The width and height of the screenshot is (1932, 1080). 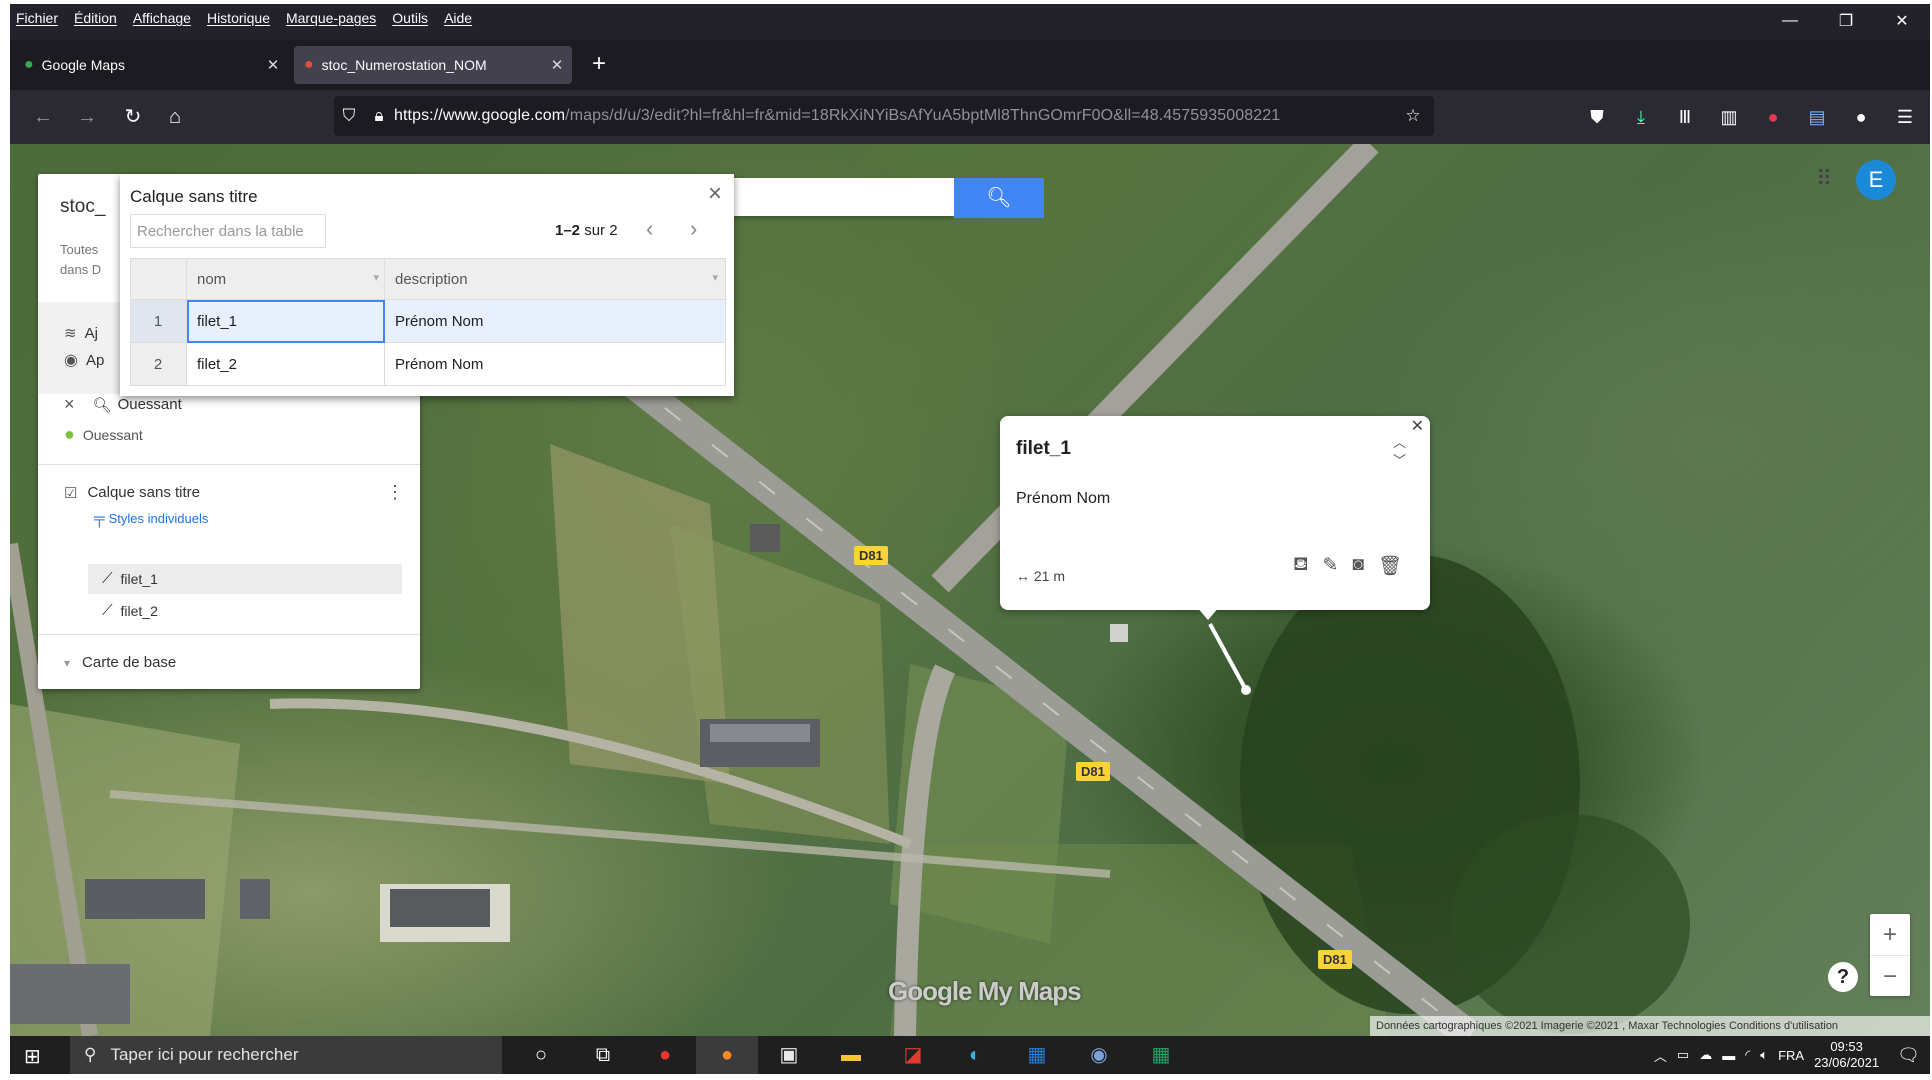 I want to click on network-icon: ◜, so click(x=1747, y=1055).